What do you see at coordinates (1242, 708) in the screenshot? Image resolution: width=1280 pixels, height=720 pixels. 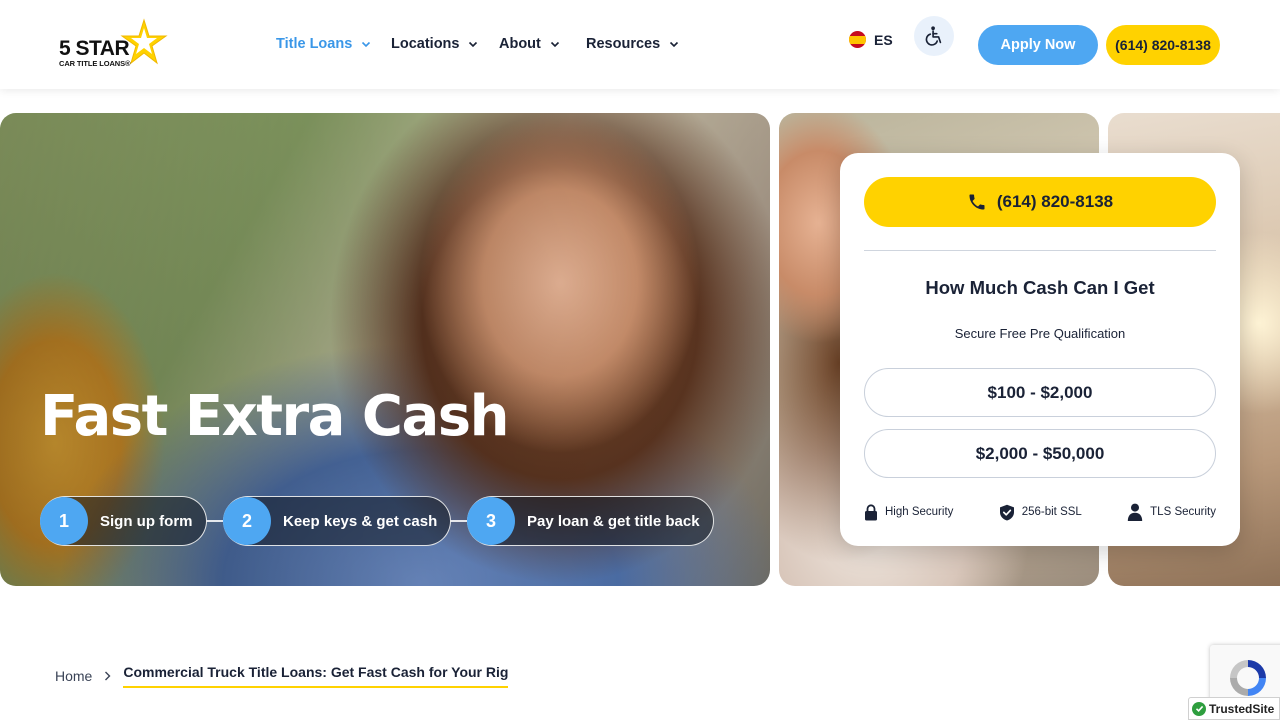 I see `trustedsite-label: TrustedSite` at bounding box center [1242, 708].